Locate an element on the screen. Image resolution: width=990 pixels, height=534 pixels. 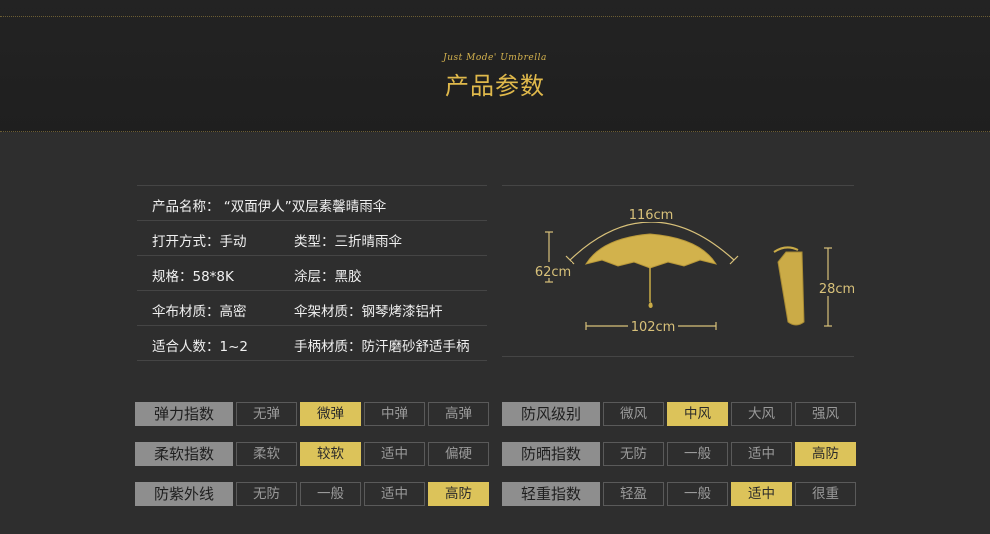
umbrella-illustration: 116cm 62cm 102cm 28cm is located at coordinates (693, 270).